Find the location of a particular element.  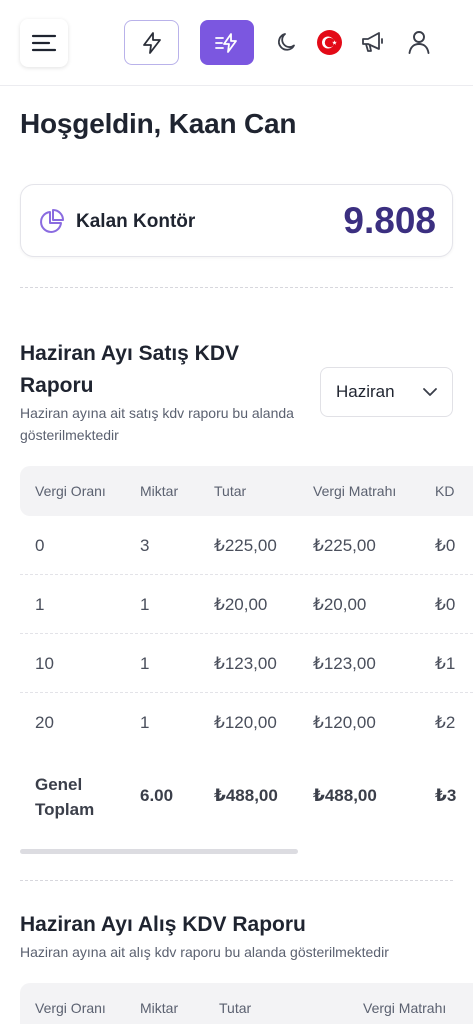

greeting-title: Hoşgeldin, Kaan Can is located at coordinates (158, 123).